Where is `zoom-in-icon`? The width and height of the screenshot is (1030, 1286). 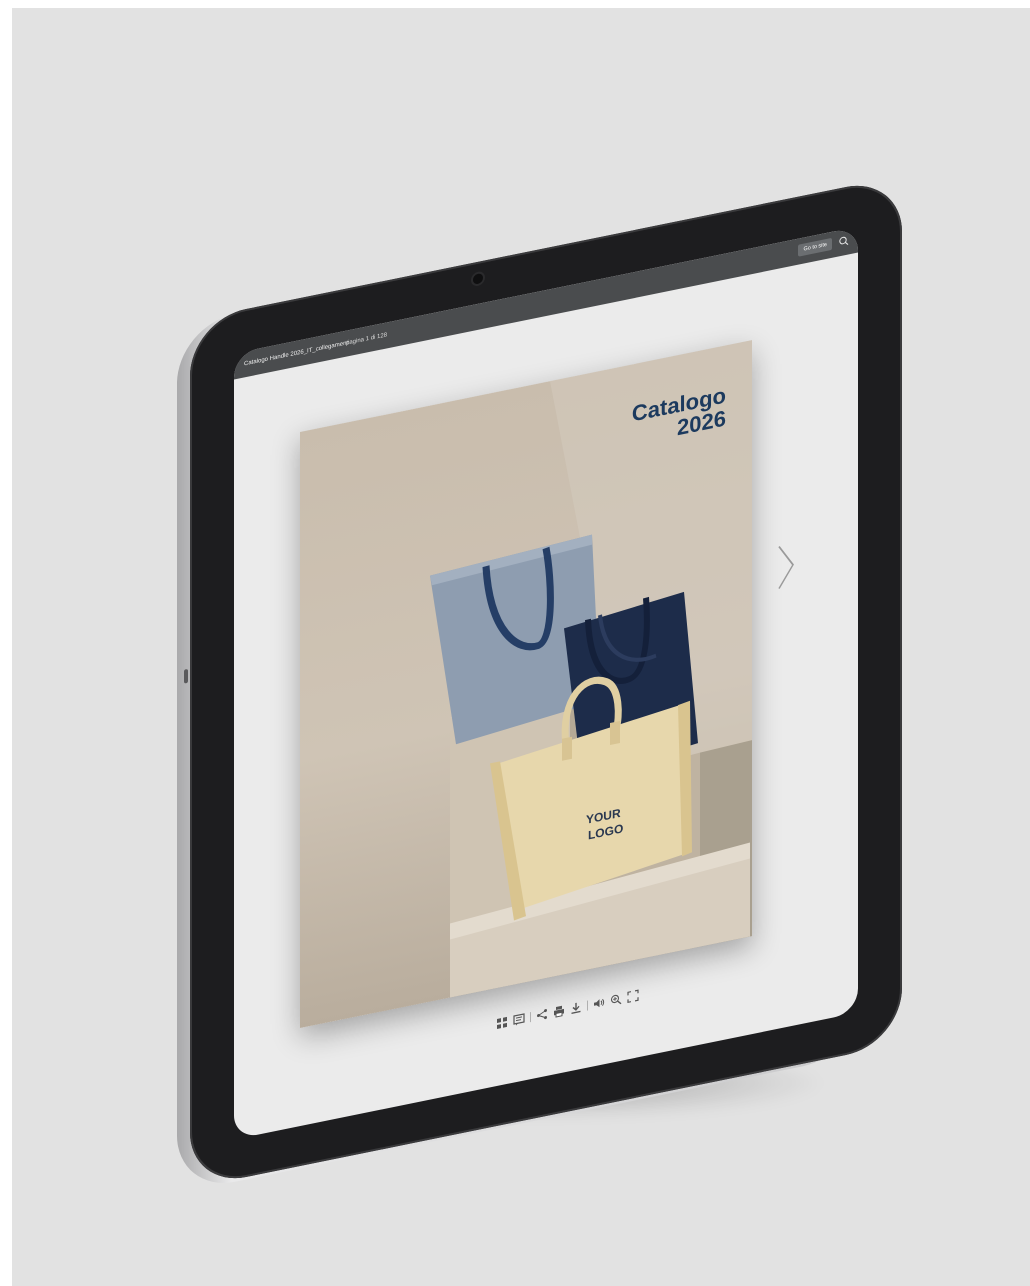
zoom-in-icon is located at coordinates (616, 1000).